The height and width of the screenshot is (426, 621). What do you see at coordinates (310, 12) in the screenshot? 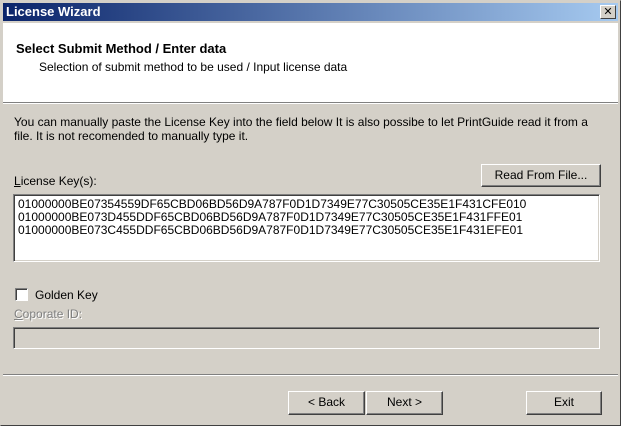
I see `title-bar: License Wizard ✕` at bounding box center [310, 12].